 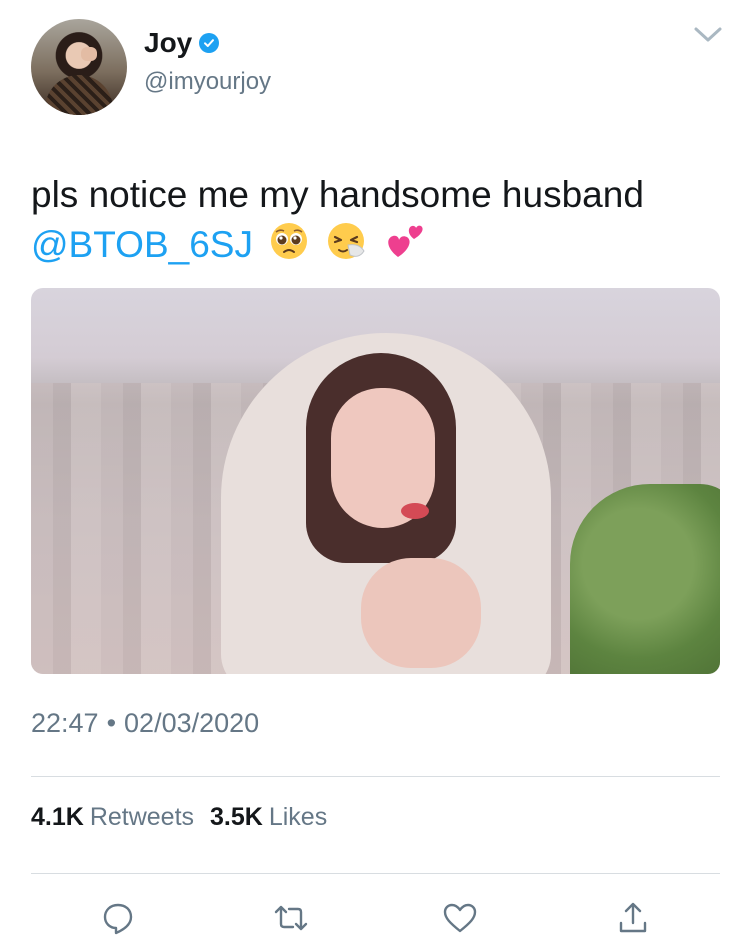 What do you see at coordinates (142, 817) in the screenshot?
I see `retweets-label: Retweets` at bounding box center [142, 817].